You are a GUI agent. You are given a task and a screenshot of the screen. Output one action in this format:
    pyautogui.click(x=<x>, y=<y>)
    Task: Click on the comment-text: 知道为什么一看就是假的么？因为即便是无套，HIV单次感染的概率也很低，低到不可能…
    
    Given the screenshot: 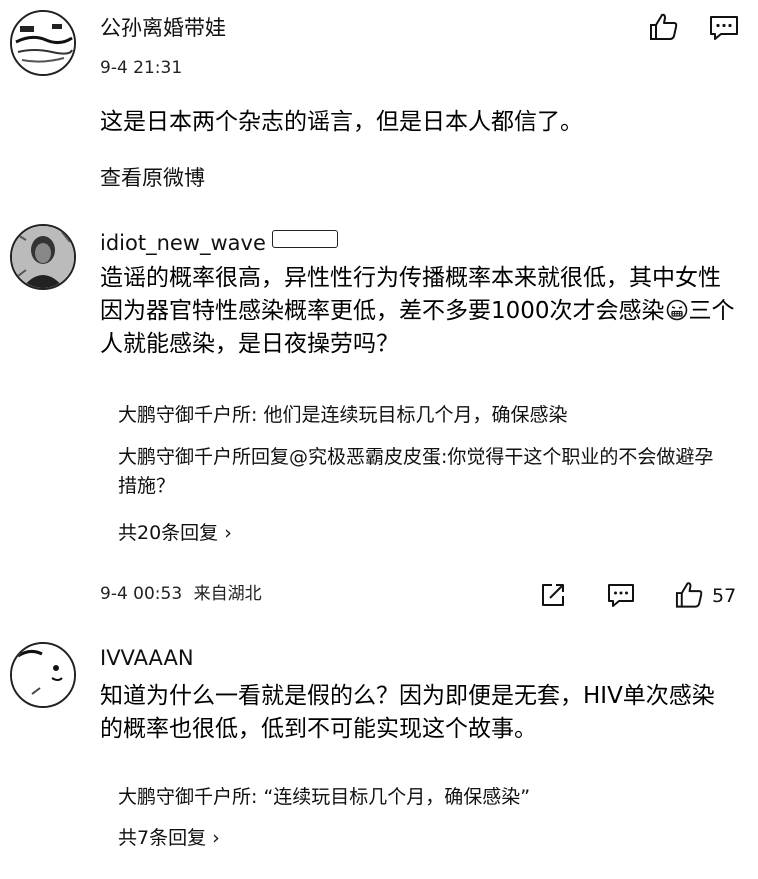 What is the action you would take?
    pyautogui.click(x=407, y=712)
    